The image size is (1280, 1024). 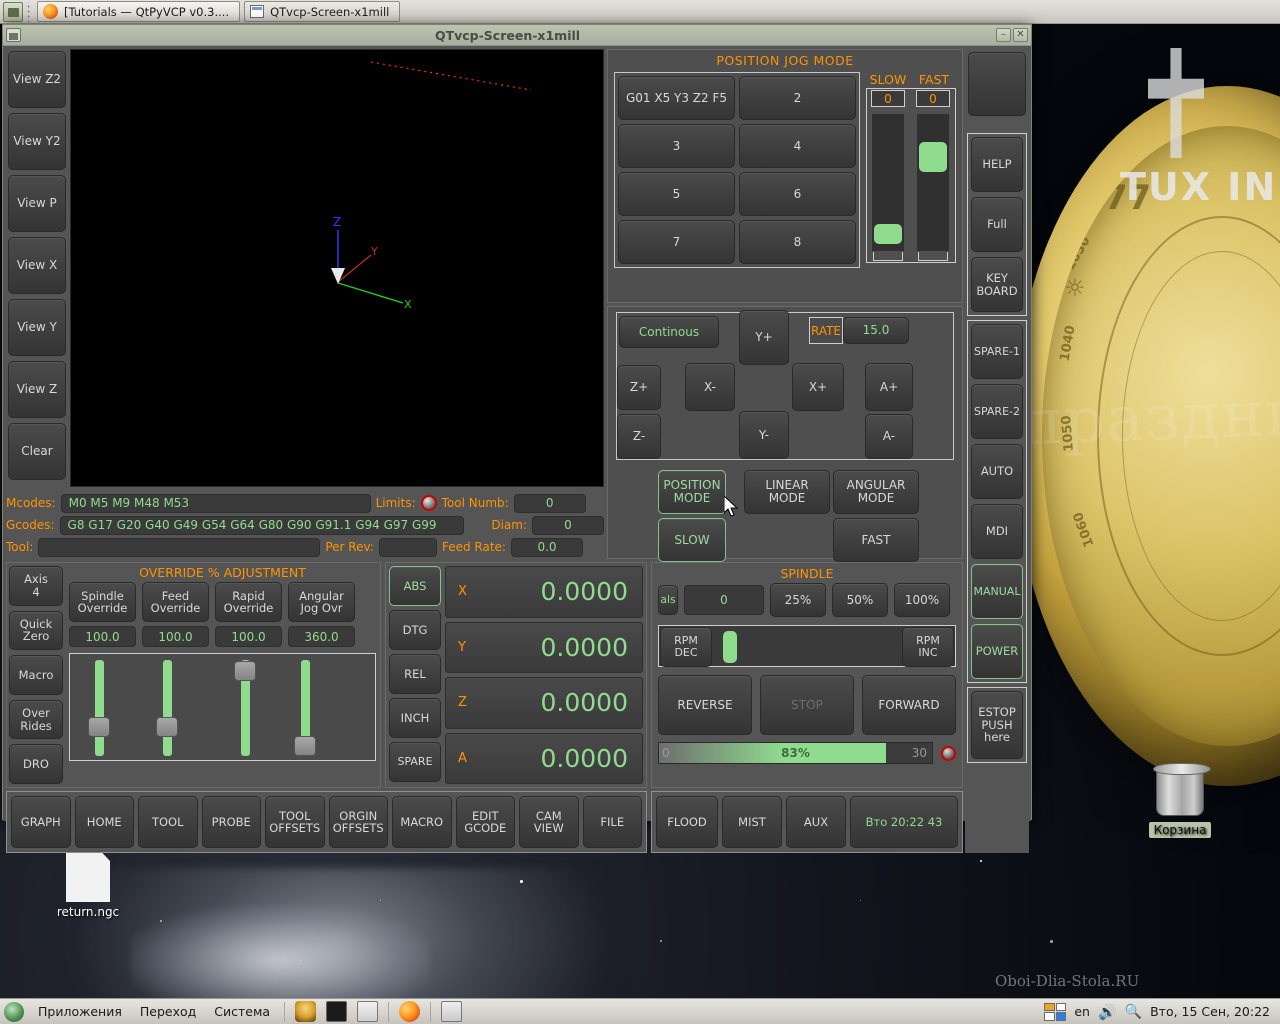 What do you see at coordinates (676, 242) in the screenshot?
I see `position-slot-7: 7` at bounding box center [676, 242].